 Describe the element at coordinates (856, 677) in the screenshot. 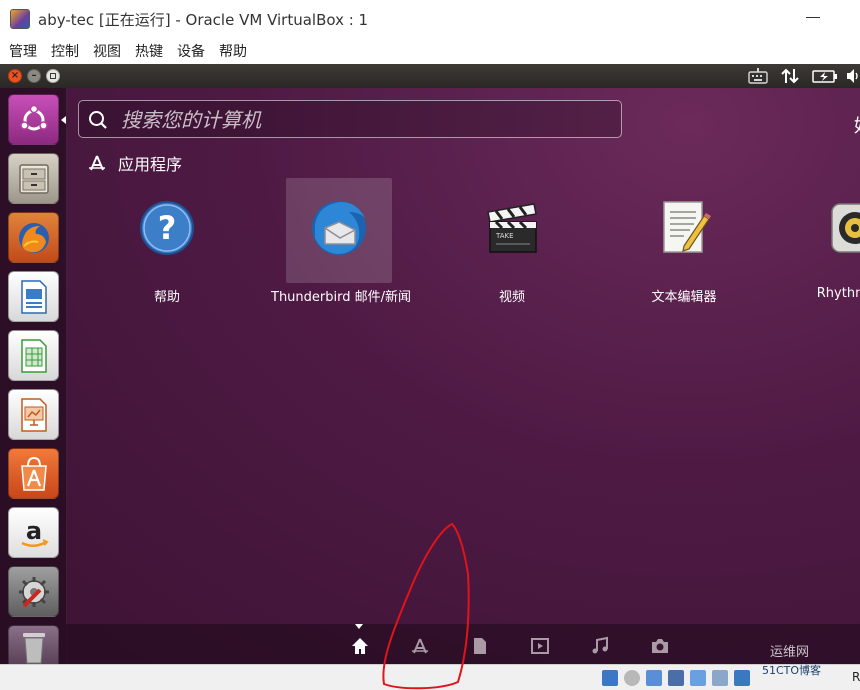

I see `host-key-label: R` at that location.